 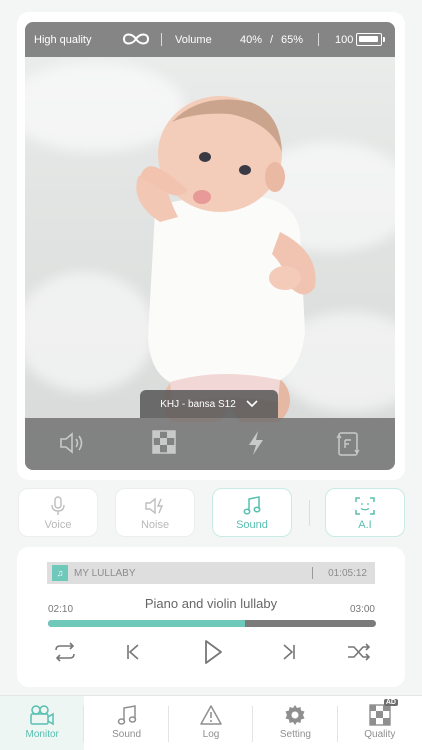 What do you see at coordinates (251, 39) in the screenshot?
I see `volume-left-value: 40%` at bounding box center [251, 39].